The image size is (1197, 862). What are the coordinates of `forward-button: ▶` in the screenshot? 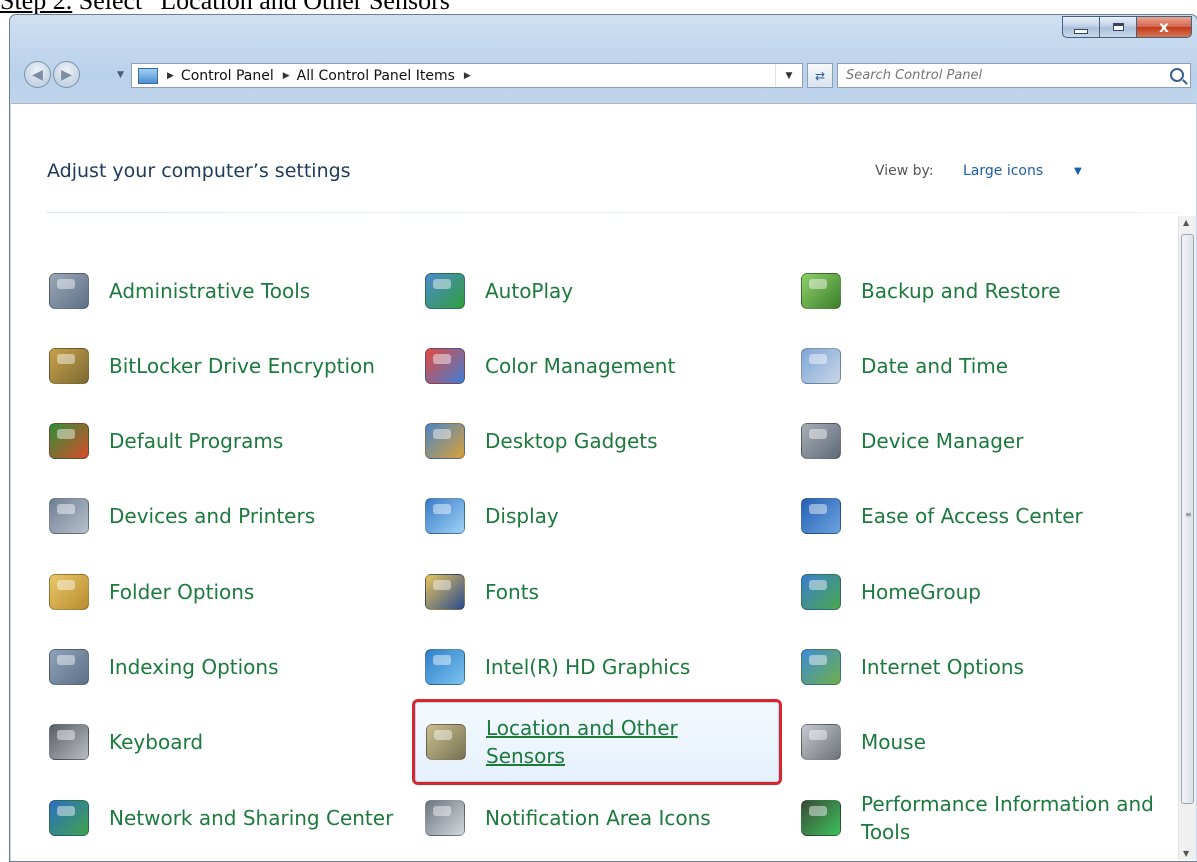 It's located at (66, 74).